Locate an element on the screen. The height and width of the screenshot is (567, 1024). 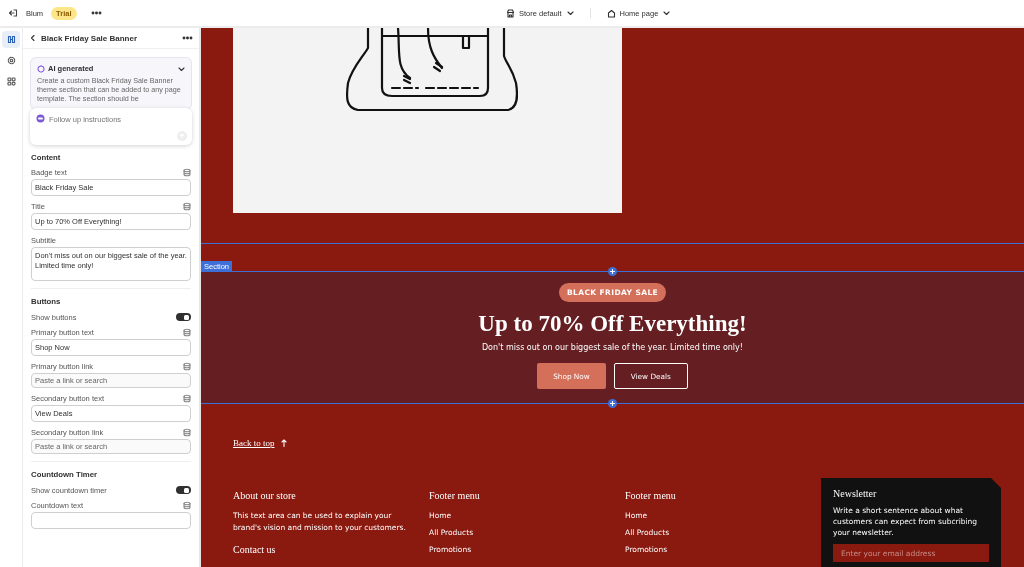
store-icon is located at coordinates (510, 13).